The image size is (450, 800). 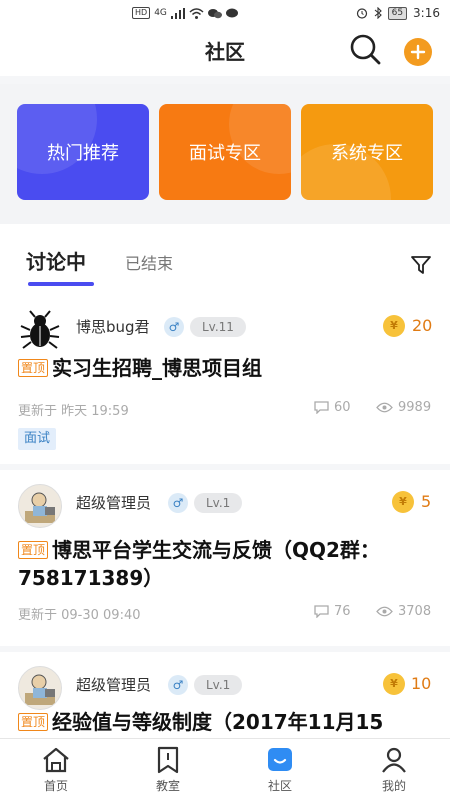 I want to click on filter-button, so click(x=421, y=265).